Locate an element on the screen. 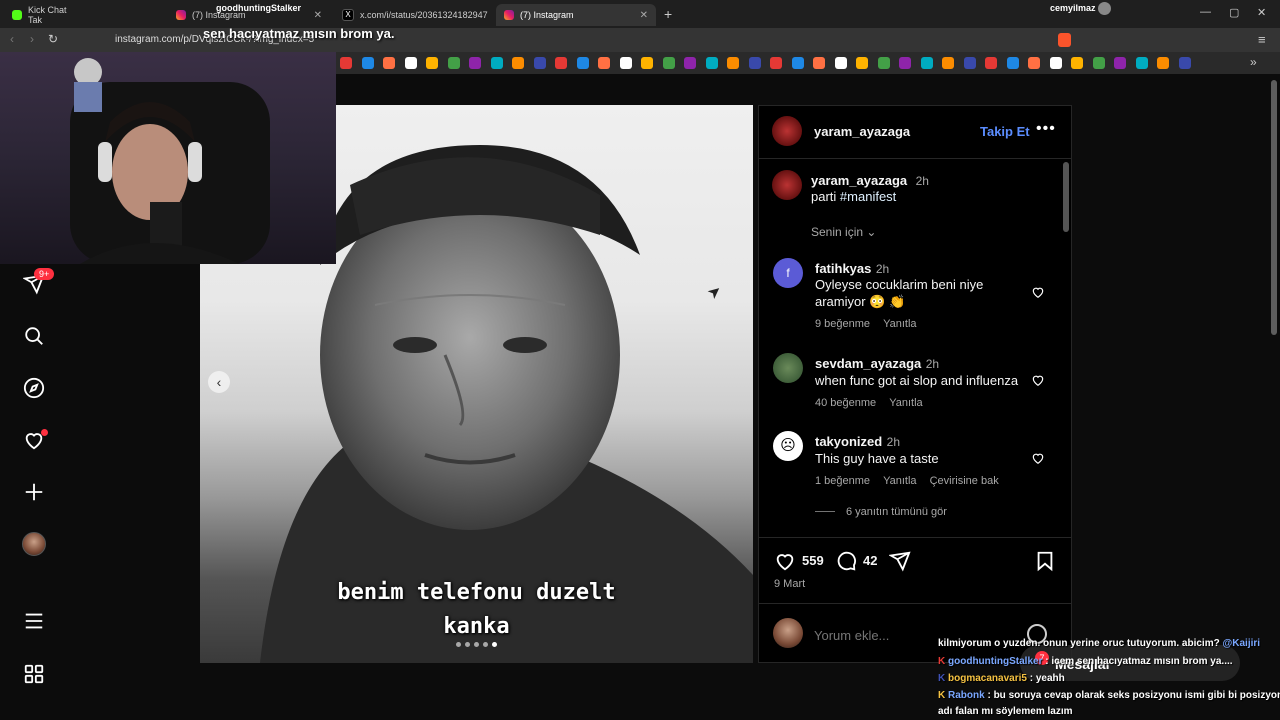 The image size is (1280, 720). comment-sort-dropdown: Senin için ⌄ is located at coordinates (843, 232).